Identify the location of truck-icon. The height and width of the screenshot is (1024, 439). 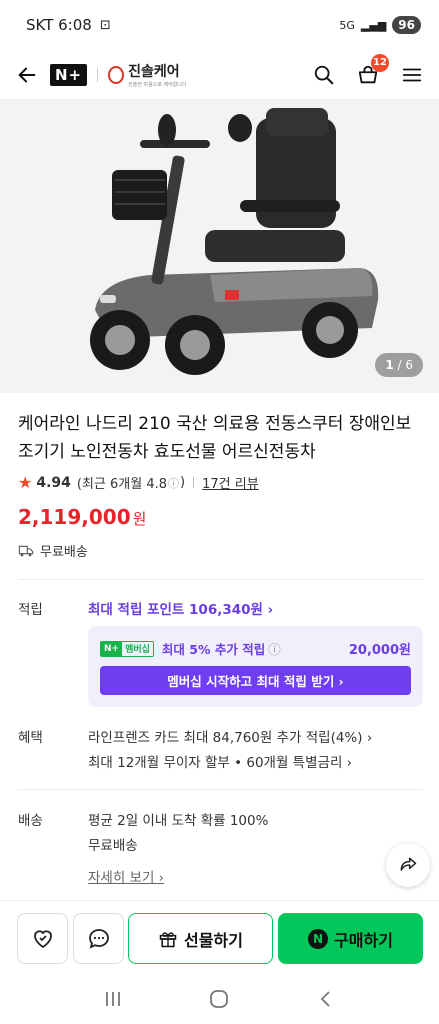
(26, 550).